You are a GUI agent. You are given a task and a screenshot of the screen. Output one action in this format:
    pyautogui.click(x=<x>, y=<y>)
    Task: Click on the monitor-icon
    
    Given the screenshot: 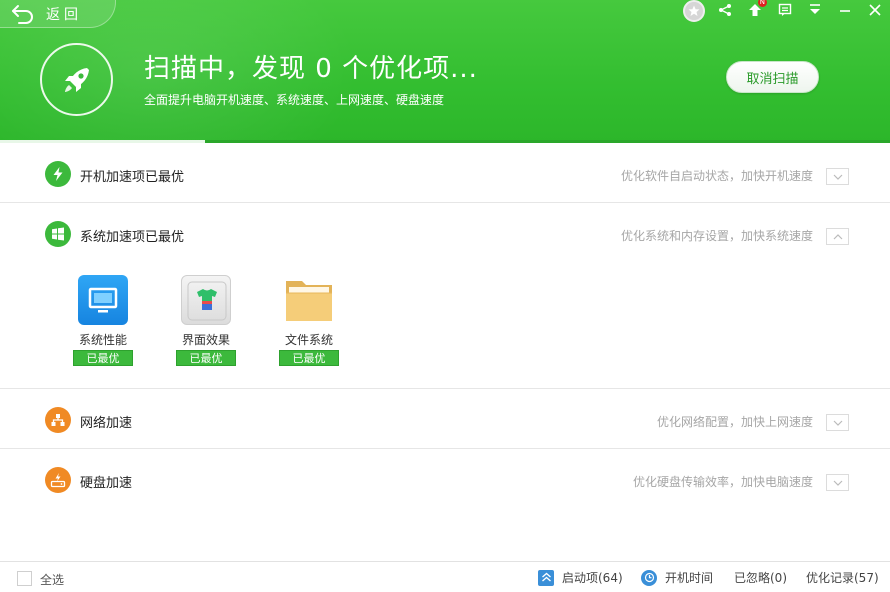 What is the action you would take?
    pyautogui.click(x=103, y=300)
    